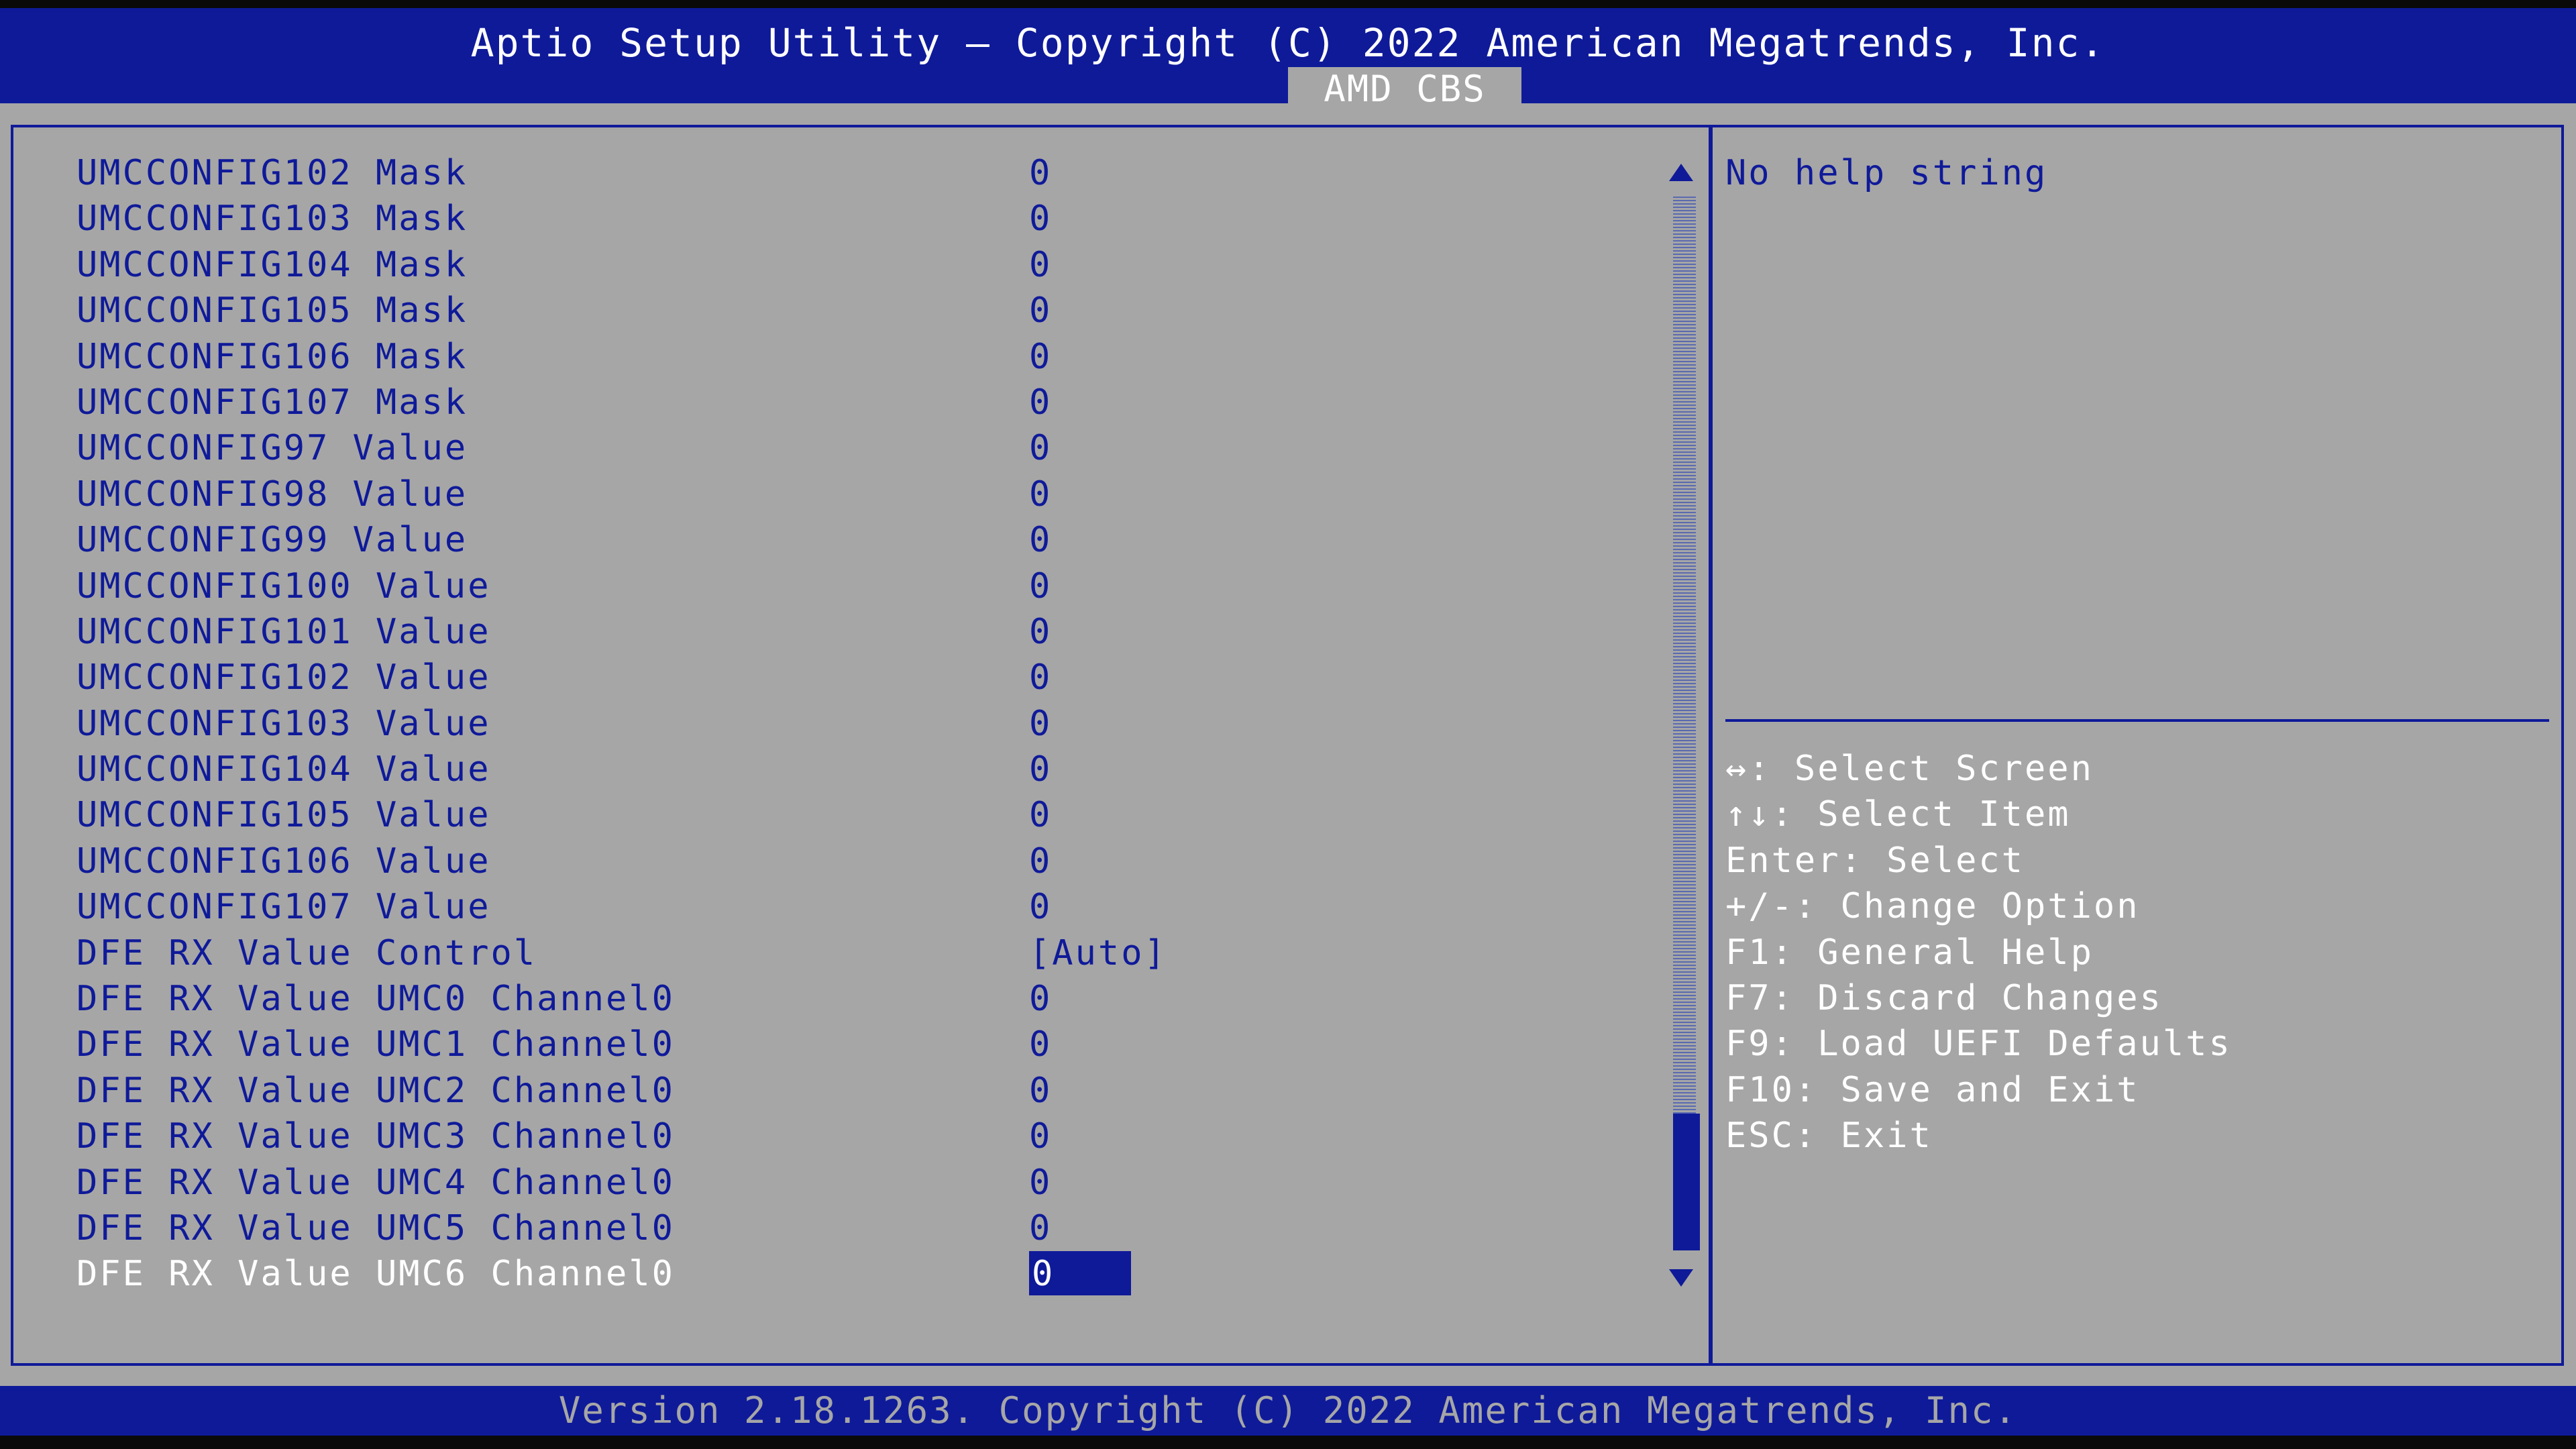  I want to click on setting-row: UMCCONFIG107 Mask 0, so click(847, 402).